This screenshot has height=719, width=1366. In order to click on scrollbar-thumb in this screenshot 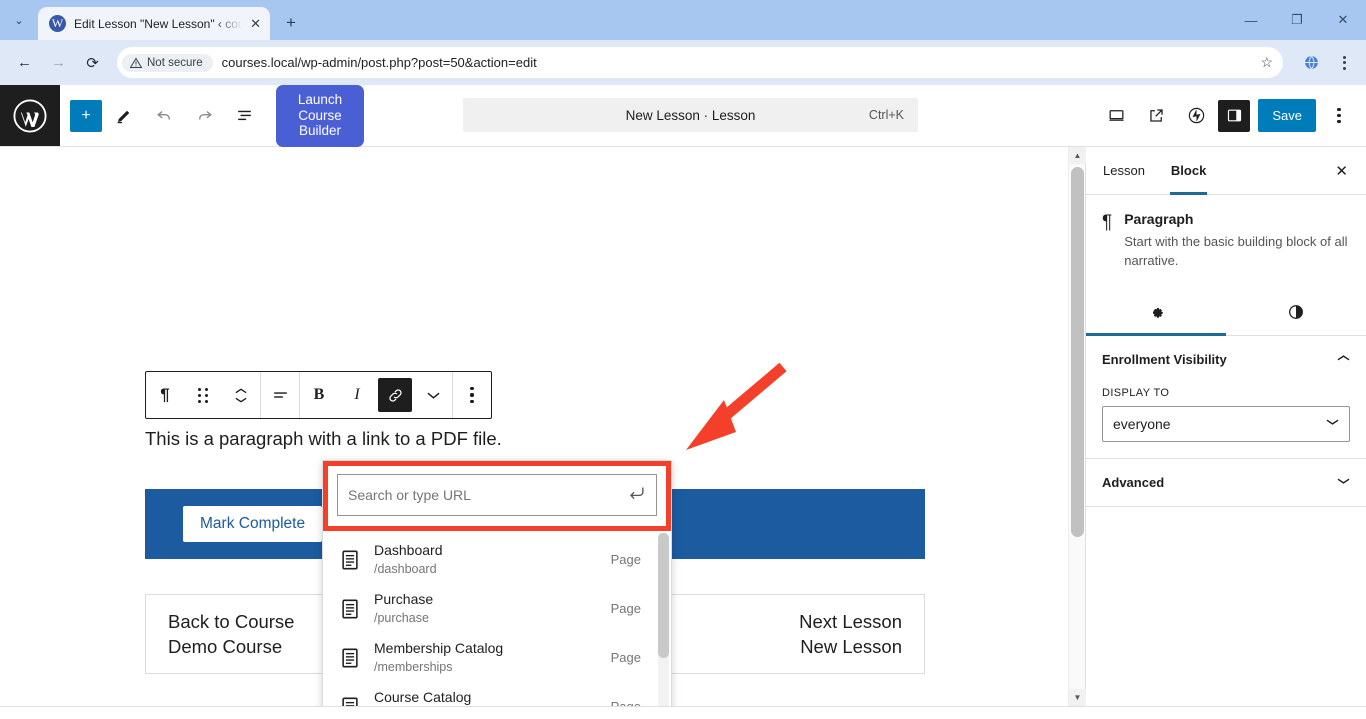, I will do `click(1077, 352)`.